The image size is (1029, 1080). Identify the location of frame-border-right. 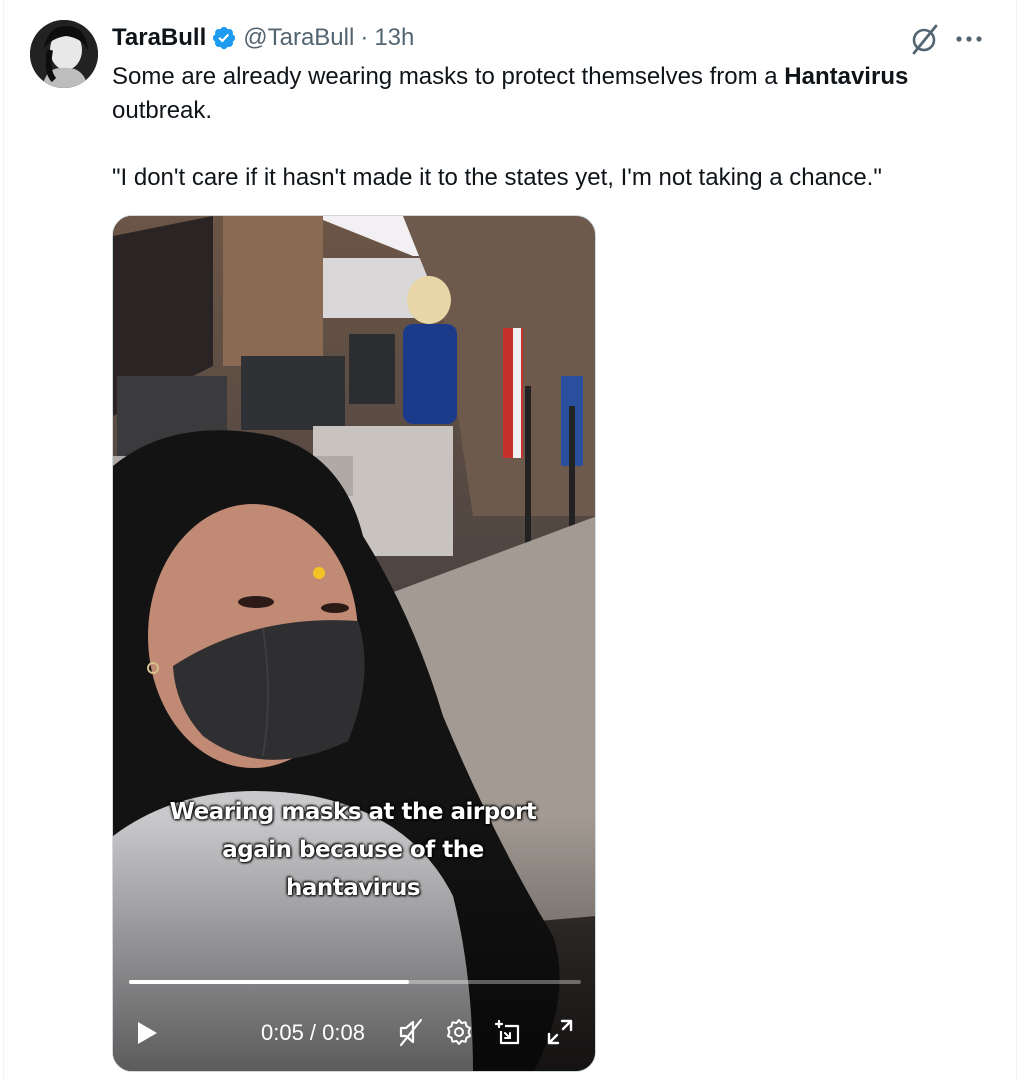
(1016, 540).